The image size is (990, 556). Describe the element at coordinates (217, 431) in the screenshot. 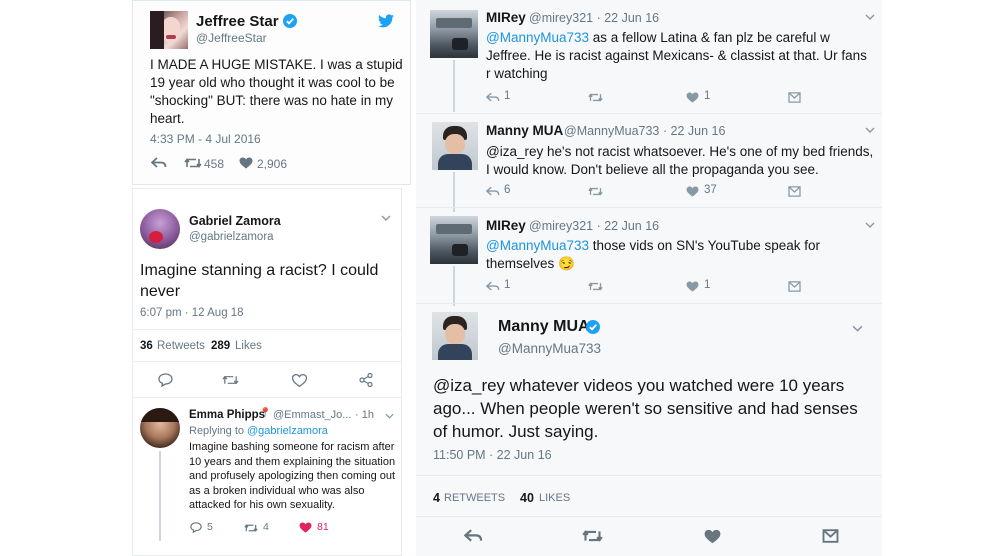

I see `replying-prefix: Replying to` at that location.